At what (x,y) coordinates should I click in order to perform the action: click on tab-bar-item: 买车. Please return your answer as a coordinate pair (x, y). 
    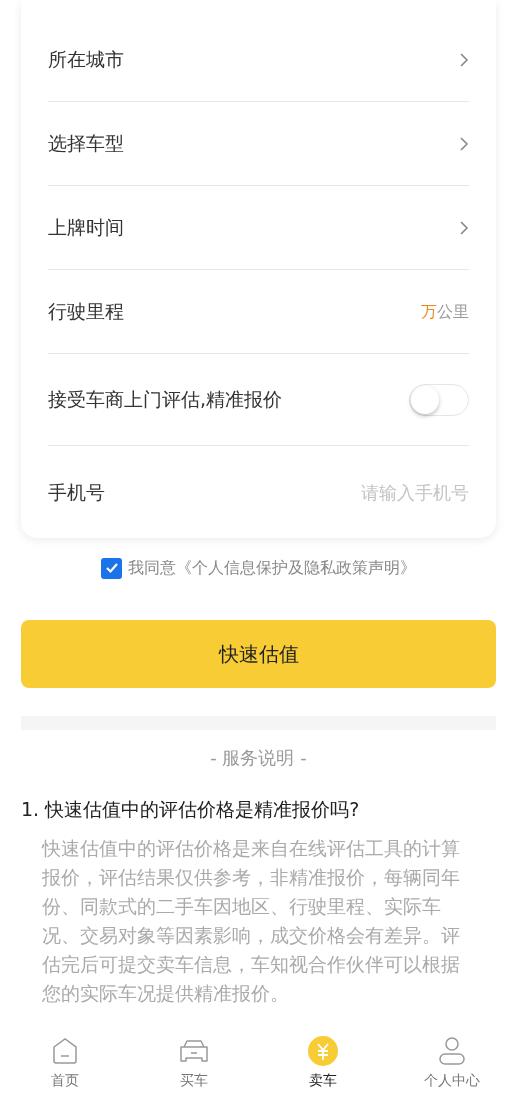
    Looking at the image, I should click on (194, 1063).